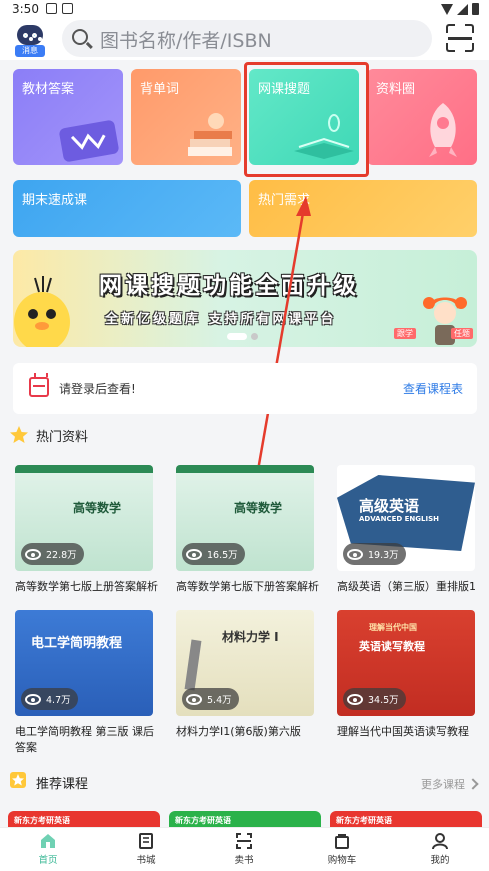 This screenshot has width=489, height=871. What do you see at coordinates (383, 555) in the screenshot?
I see `view-count-text: 19.3万` at bounding box center [383, 555].